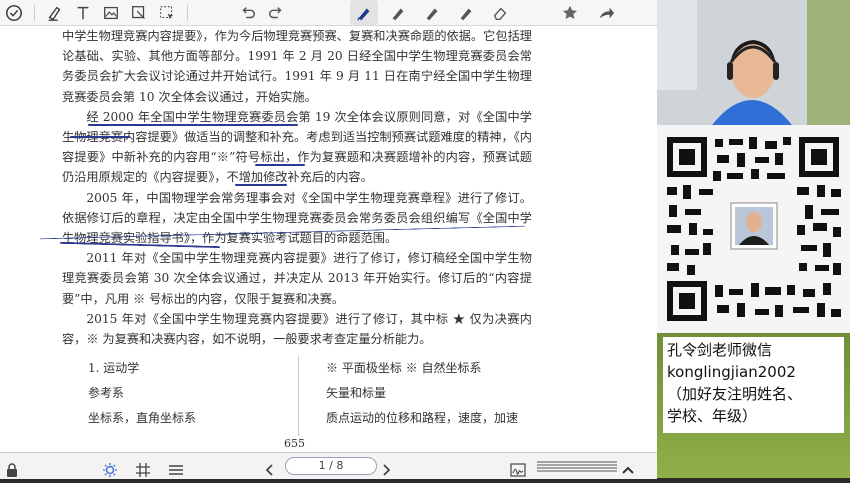 This screenshot has width=850, height=483. I want to click on text-tool-button, so click(83, 12).